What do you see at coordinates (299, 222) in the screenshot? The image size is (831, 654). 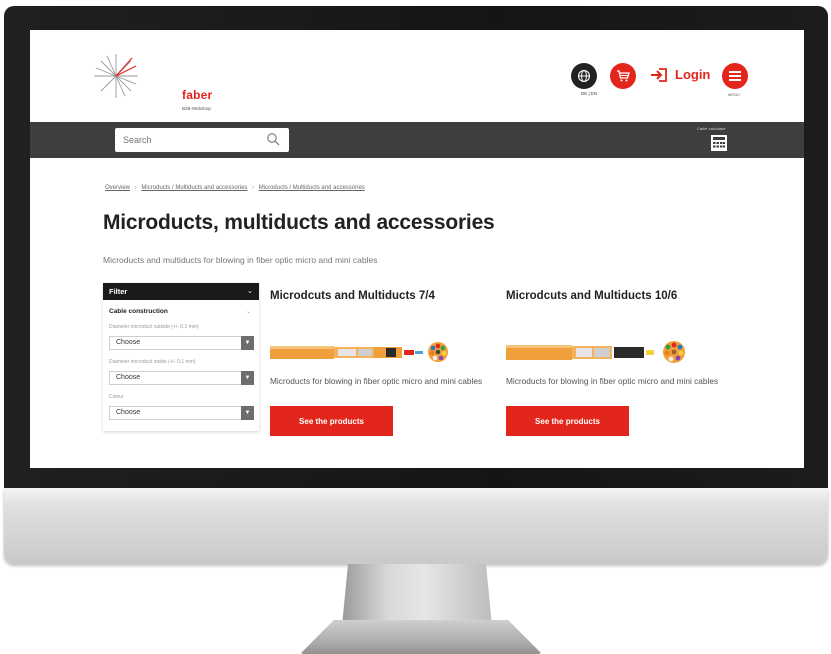 I see `page-title: Microducts, multiducts and accessories` at bounding box center [299, 222].